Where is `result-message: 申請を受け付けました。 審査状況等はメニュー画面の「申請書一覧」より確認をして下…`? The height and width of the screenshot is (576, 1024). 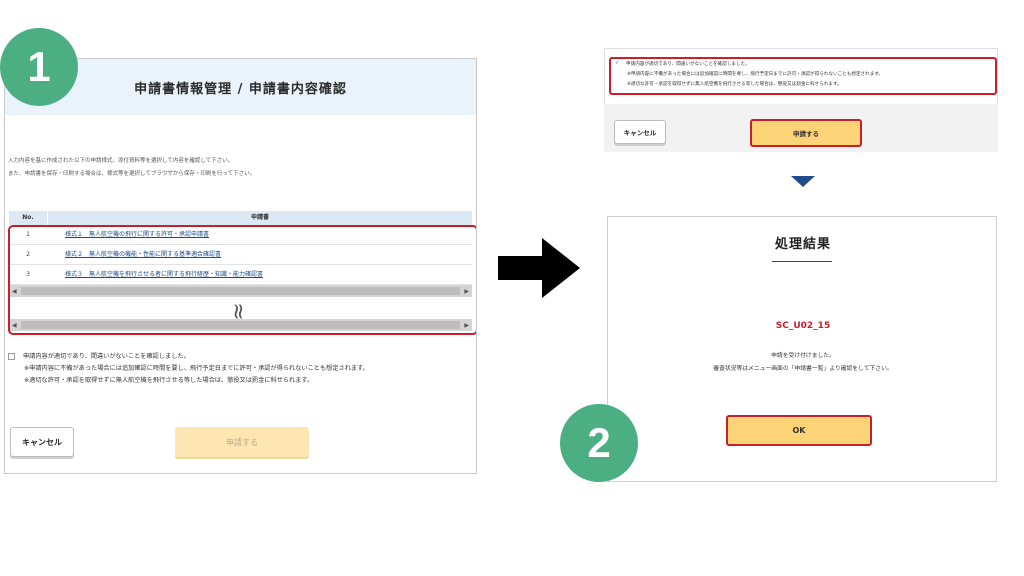 result-message: 申請を受け付けました。 審査状況等はメニュー画面の「申請書一覧」より確認をして下… is located at coordinates (803, 363).